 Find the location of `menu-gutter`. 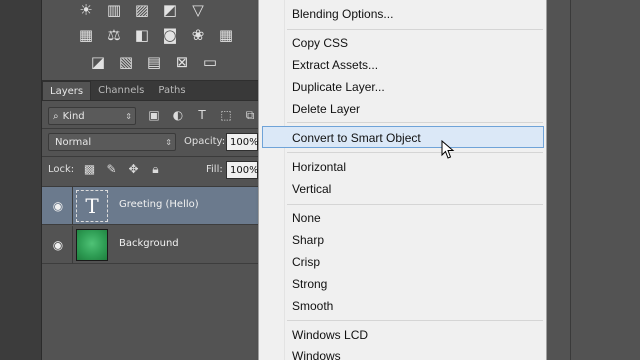

menu-gutter is located at coordinates (284, 180).